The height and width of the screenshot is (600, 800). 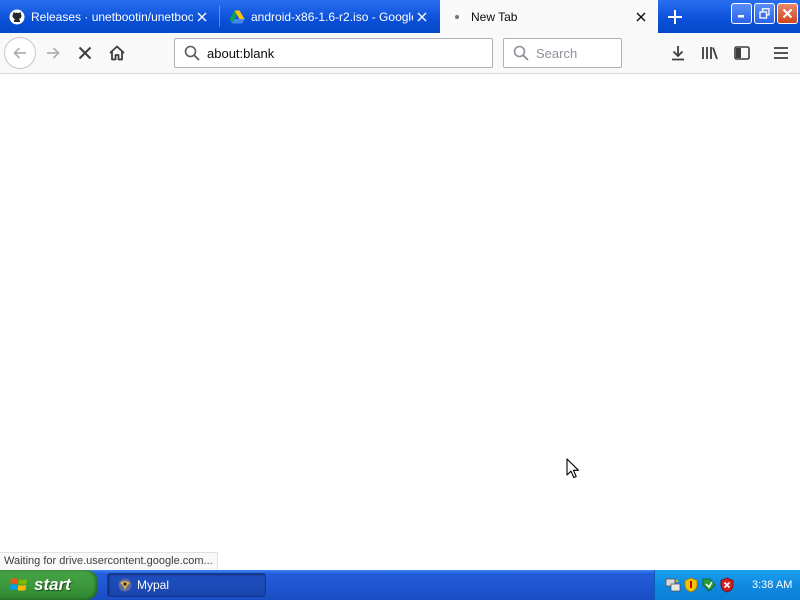 I want to click on minimize-icon, so click(x=741, y=16).